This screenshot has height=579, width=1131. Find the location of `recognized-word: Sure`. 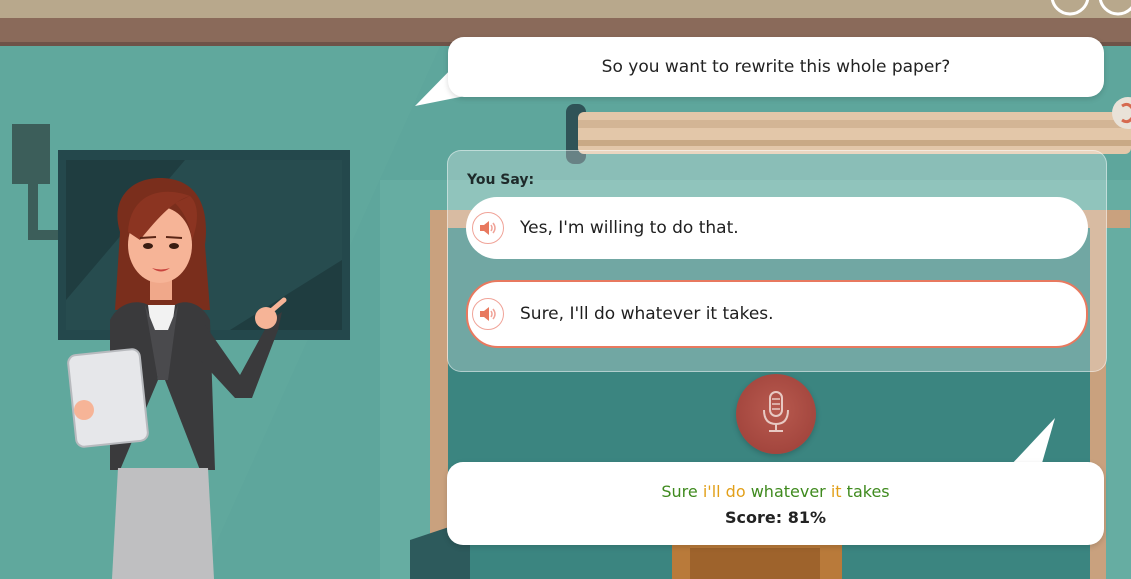

recognized-word: Sure is located at coordinates (679, 491).